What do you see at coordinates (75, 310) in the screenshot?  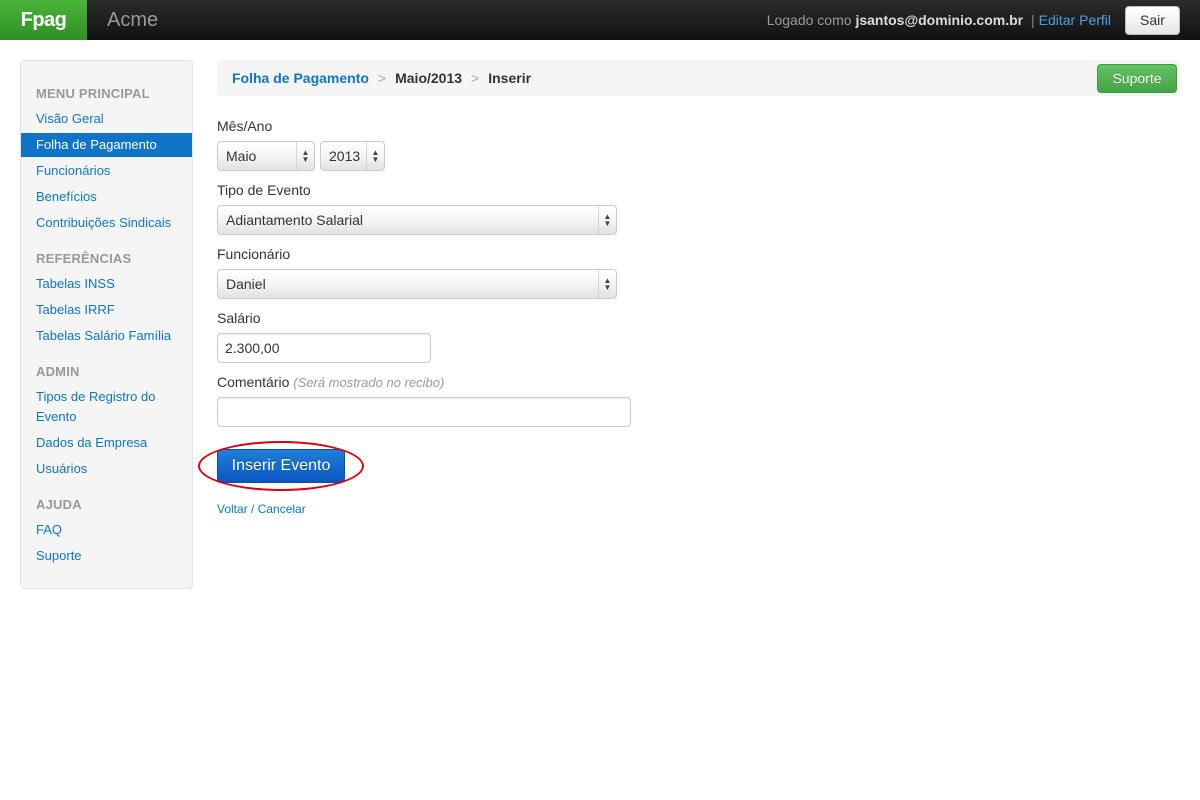 I see `sidebar-item-irrf-tables: Tabelas IRRF` at bounding box center [75, 310].